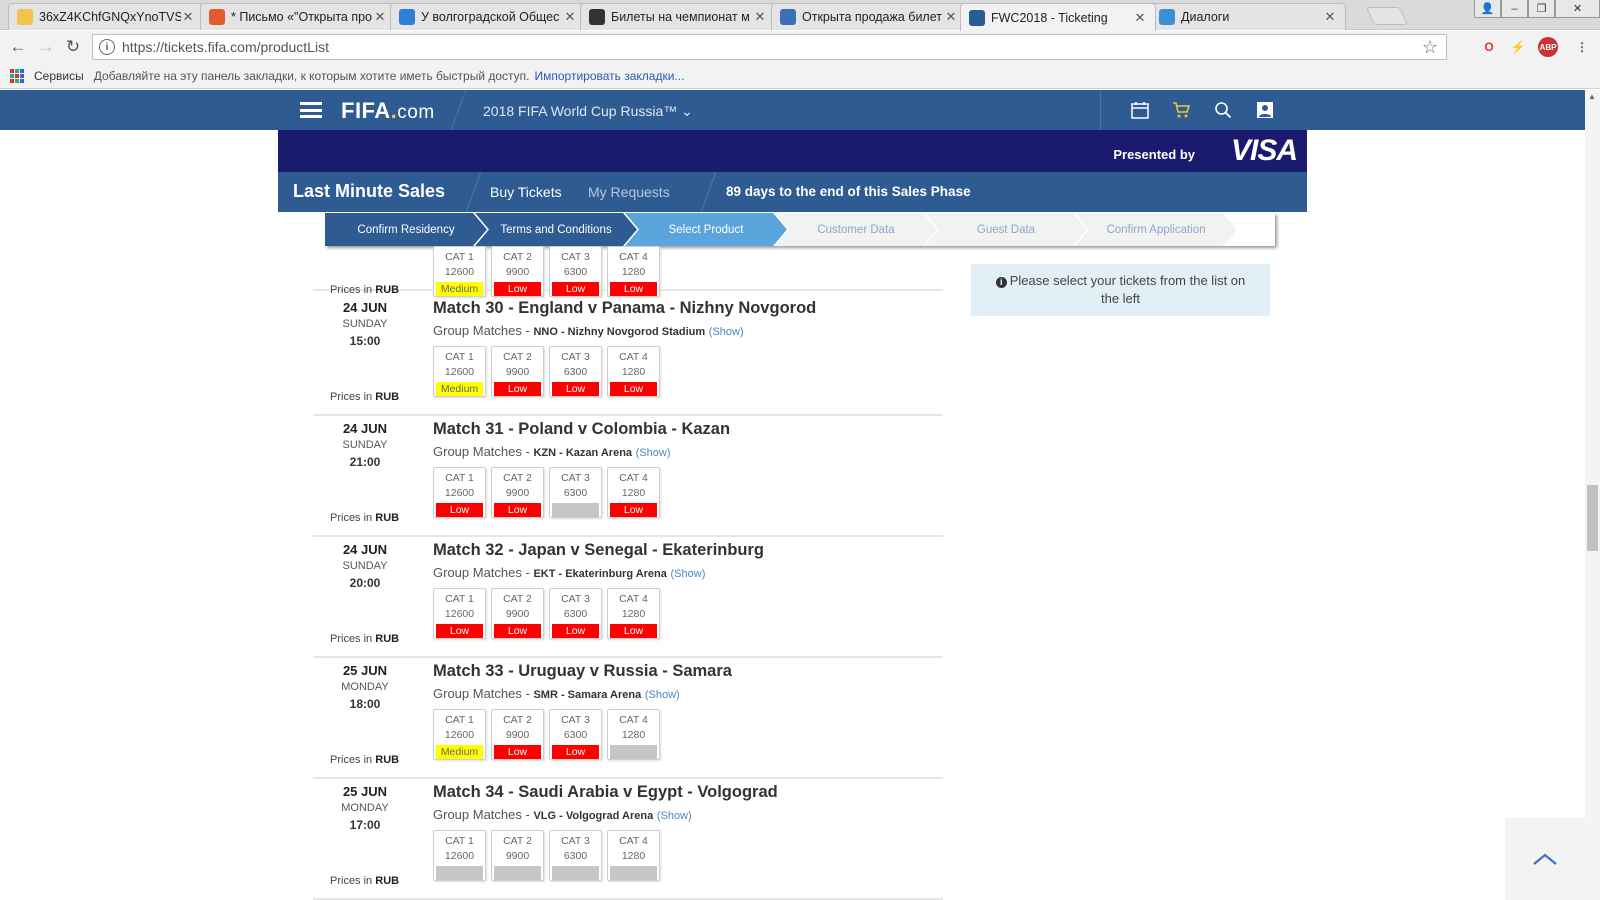  I want to click on bookmark-star-icon: ☆, so click(1430, 47).